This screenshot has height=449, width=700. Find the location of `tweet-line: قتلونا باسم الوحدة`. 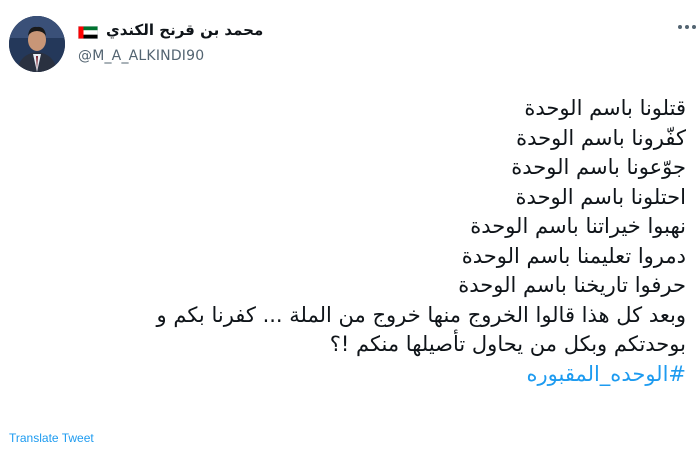

tweet-line: قتلونا باسم الوحدة is located at coordinates (605, 108).